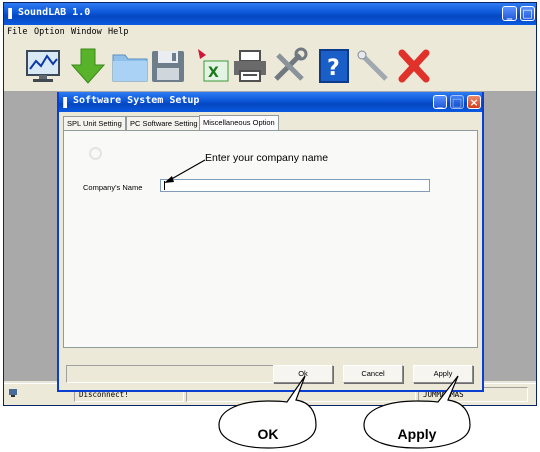 Image resolution: width=540 pixels, height=452 pixels. I want to click on maximize-icon: □, so click(457, 102).